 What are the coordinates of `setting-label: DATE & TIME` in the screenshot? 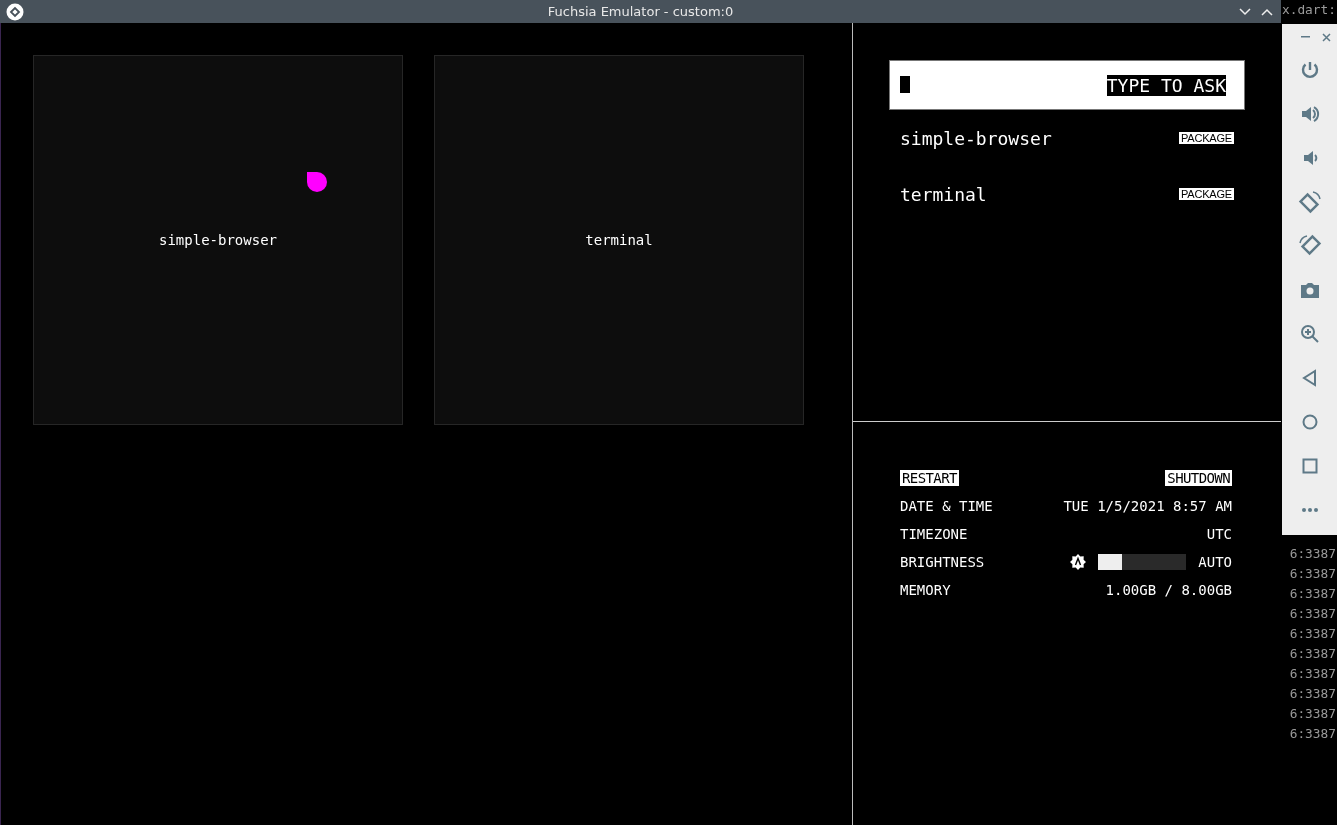 It's located at (946, 506).